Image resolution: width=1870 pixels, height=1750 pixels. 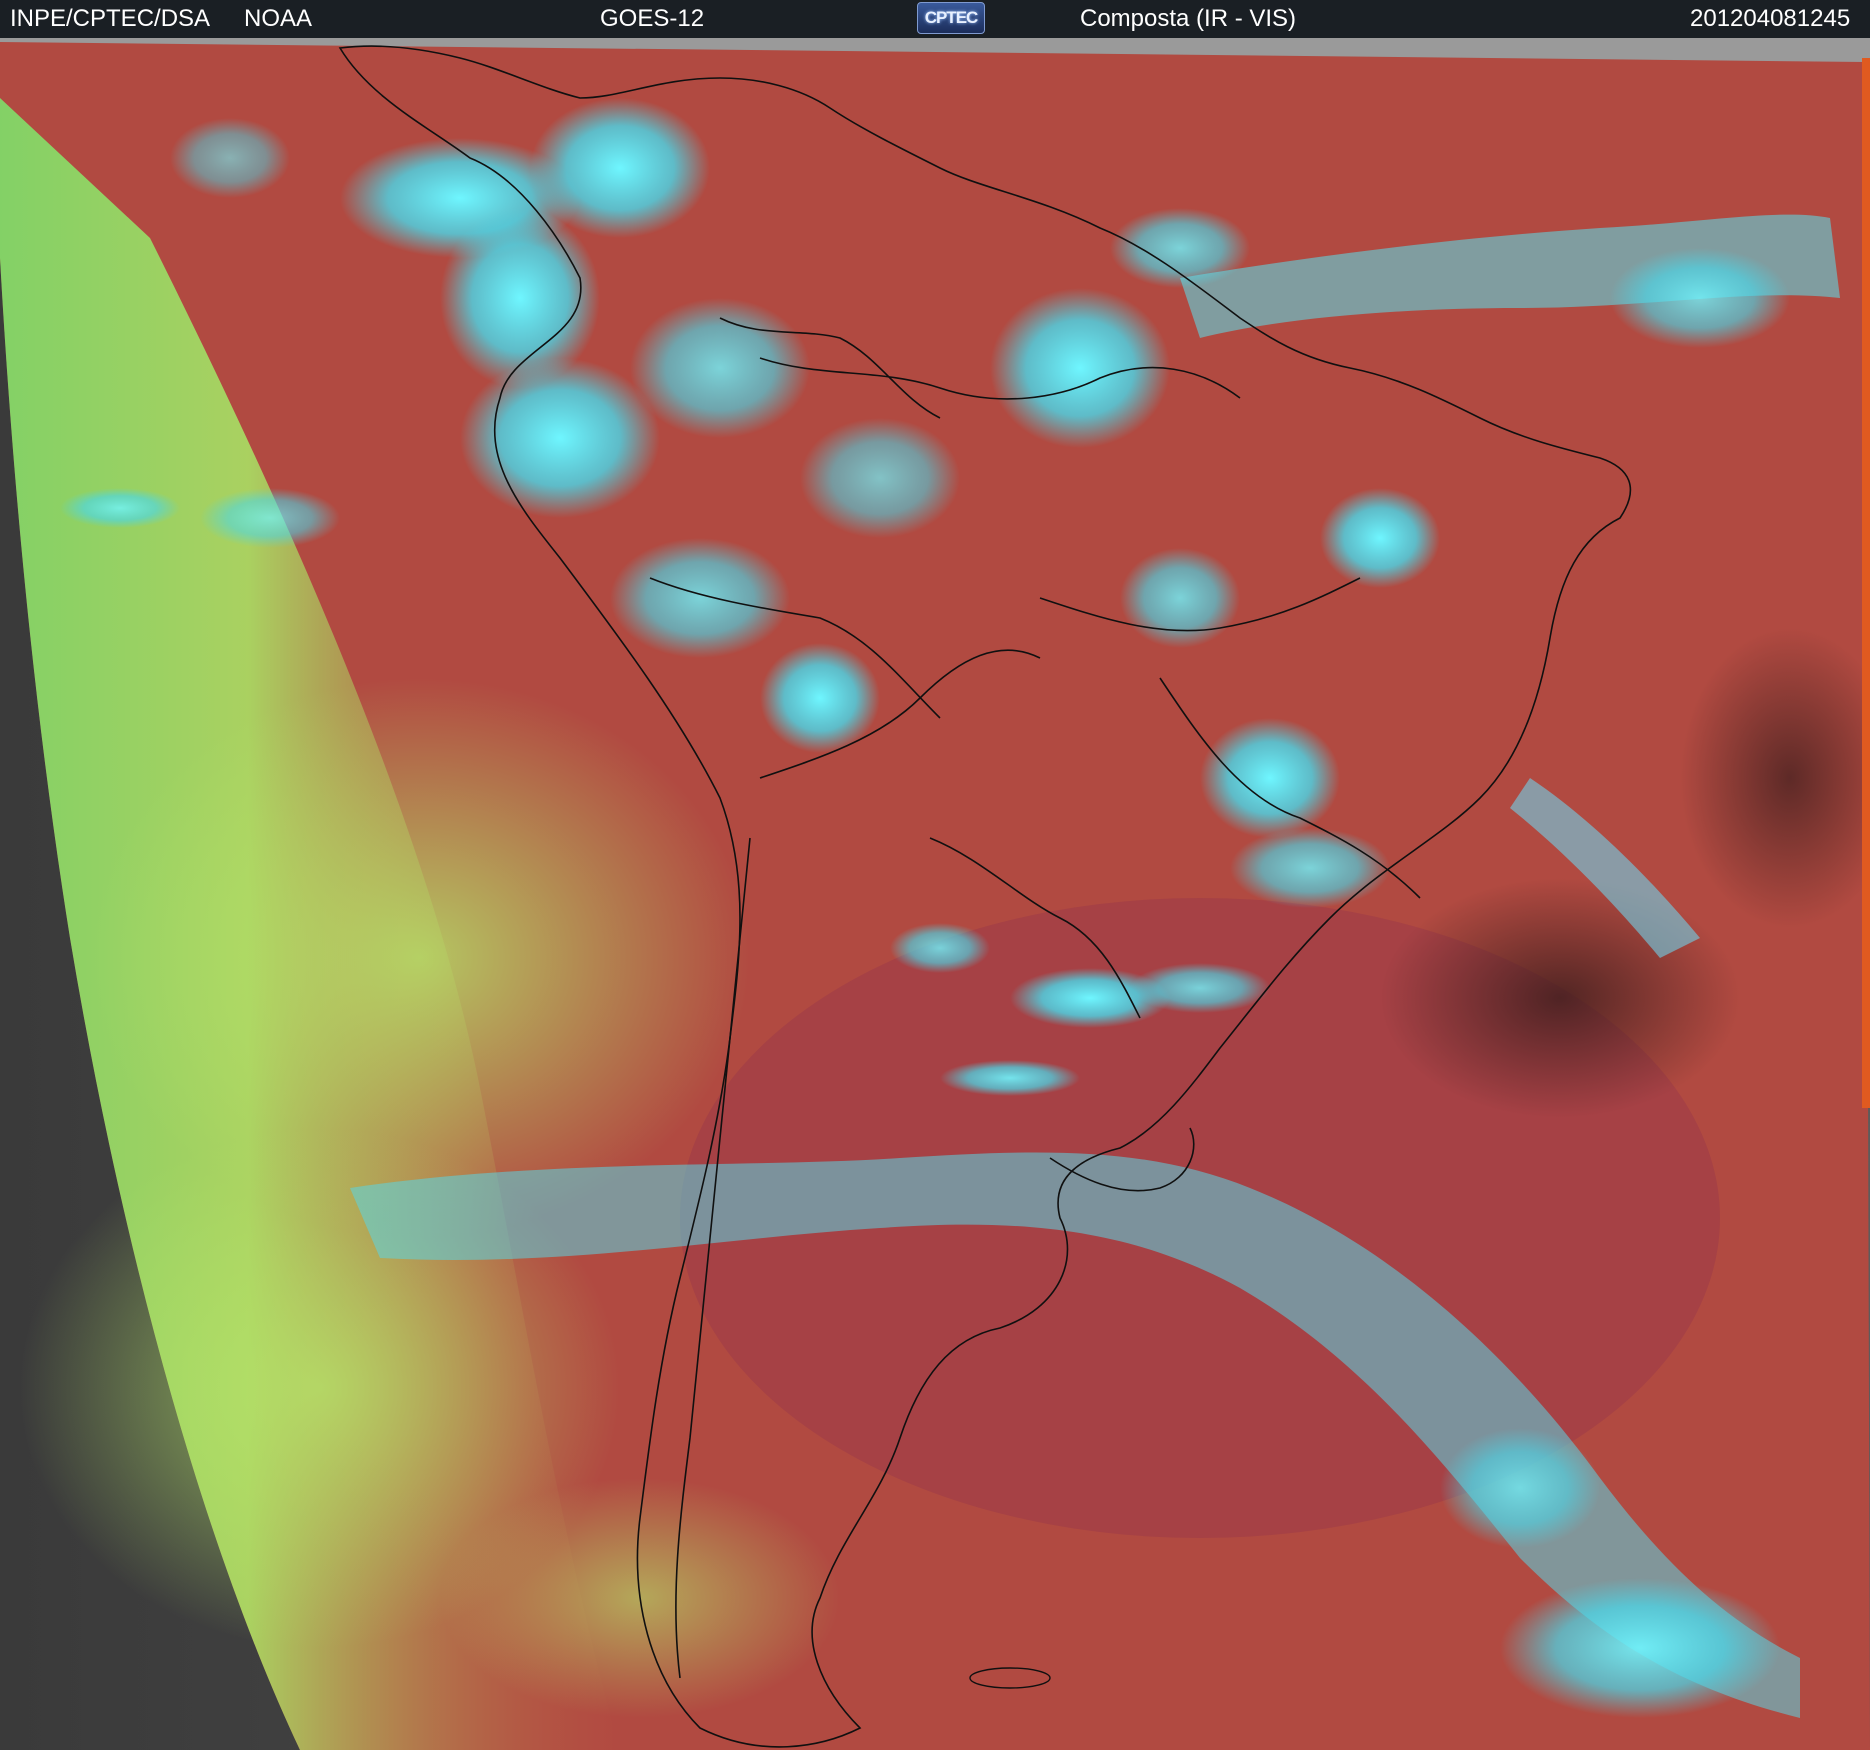 I want to click on cyclone-arm, so click(x=1520, y=1488).